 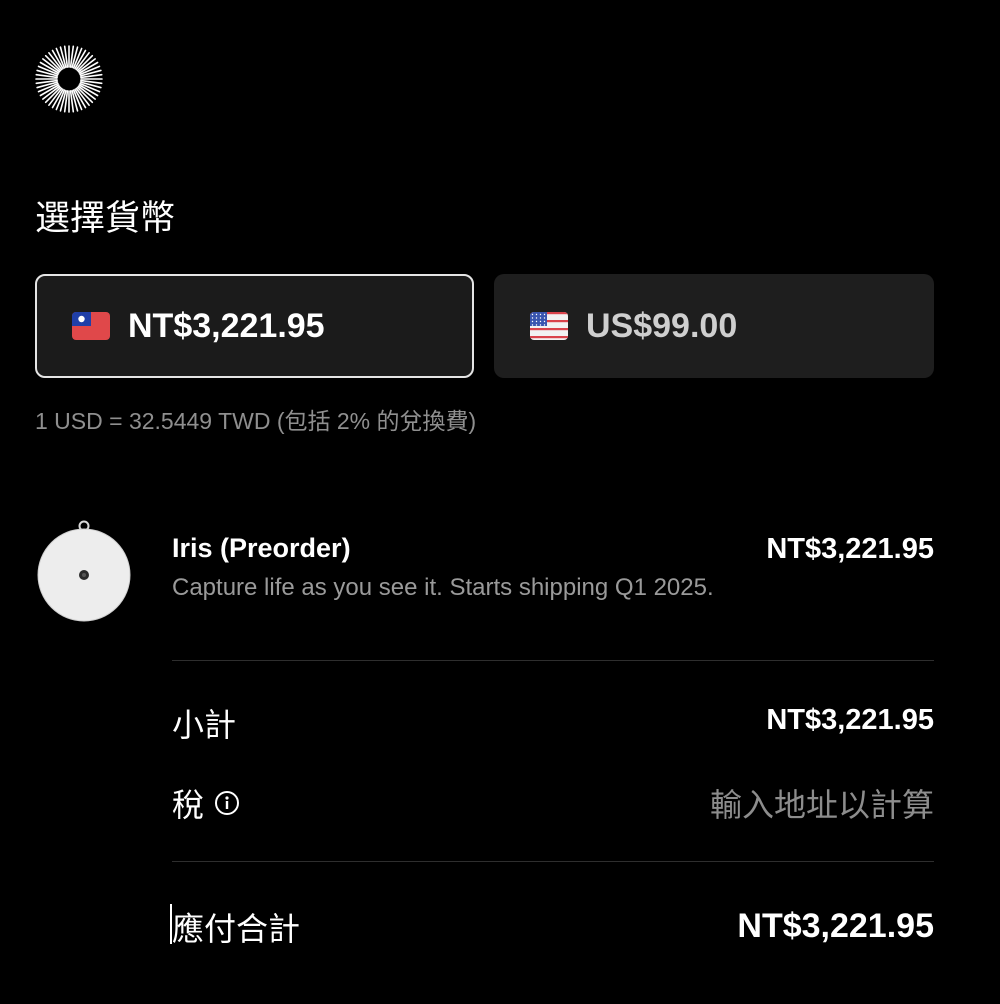 I want to click on us-flag-icon, so click(x=549, y=326).